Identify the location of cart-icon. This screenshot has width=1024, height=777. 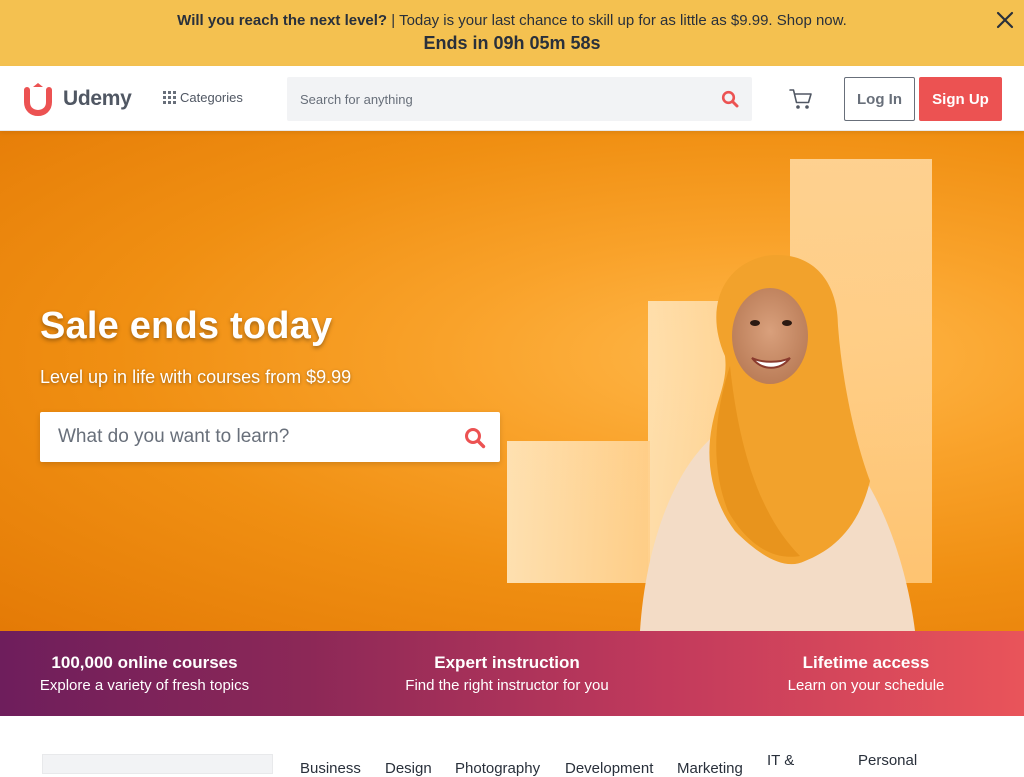
(801, 99).